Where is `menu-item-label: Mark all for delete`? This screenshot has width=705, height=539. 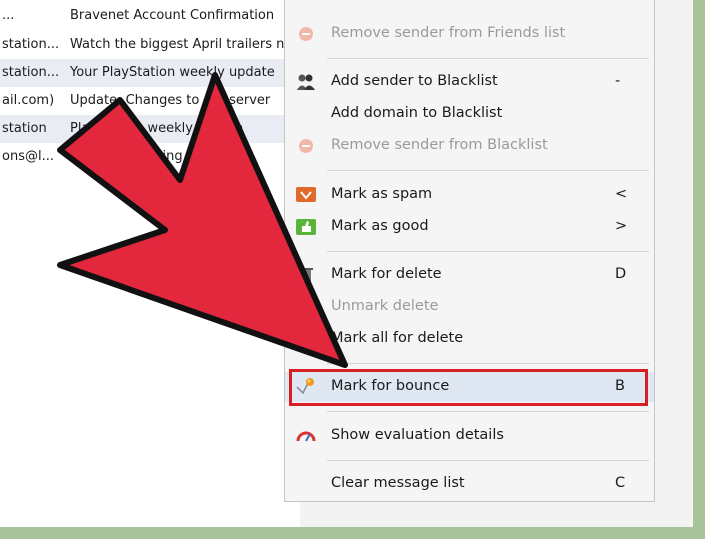 menu-item-label: Mark all for delete is located at coordinates (397, 338).